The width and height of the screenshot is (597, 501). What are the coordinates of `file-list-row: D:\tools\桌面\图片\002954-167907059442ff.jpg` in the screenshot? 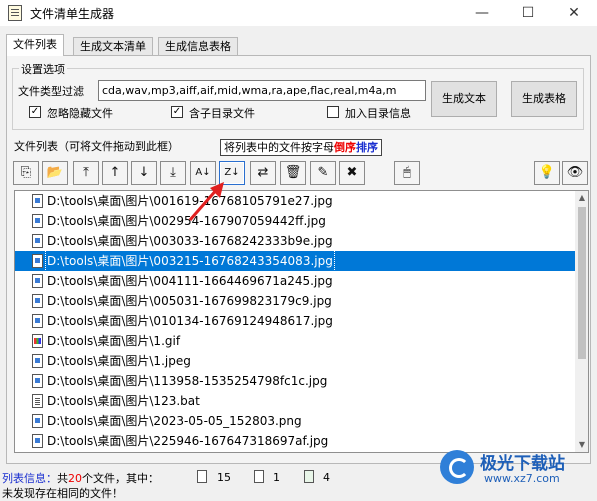 It's located at (295, 221).